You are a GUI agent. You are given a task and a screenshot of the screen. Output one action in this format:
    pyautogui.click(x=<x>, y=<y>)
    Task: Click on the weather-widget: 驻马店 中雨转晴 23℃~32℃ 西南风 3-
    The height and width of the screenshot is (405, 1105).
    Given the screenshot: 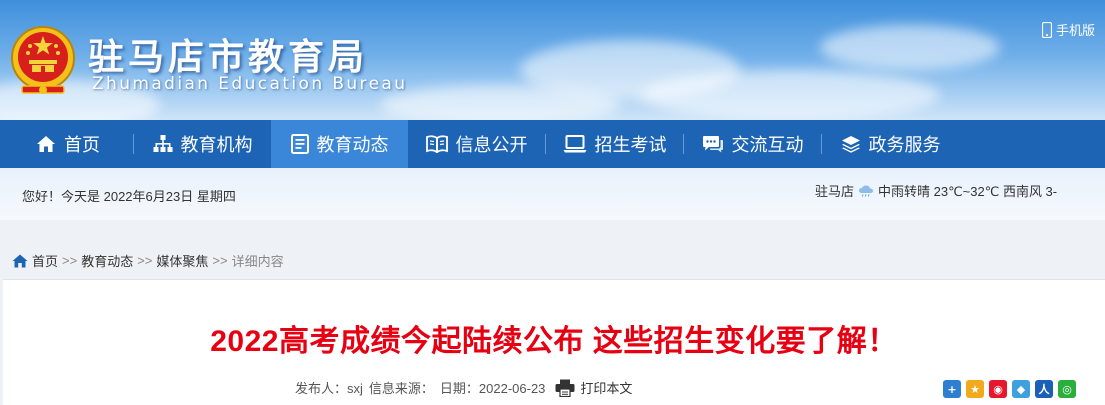 What is the action you would take?
    pyautogui.click(x=936, y=190)
    